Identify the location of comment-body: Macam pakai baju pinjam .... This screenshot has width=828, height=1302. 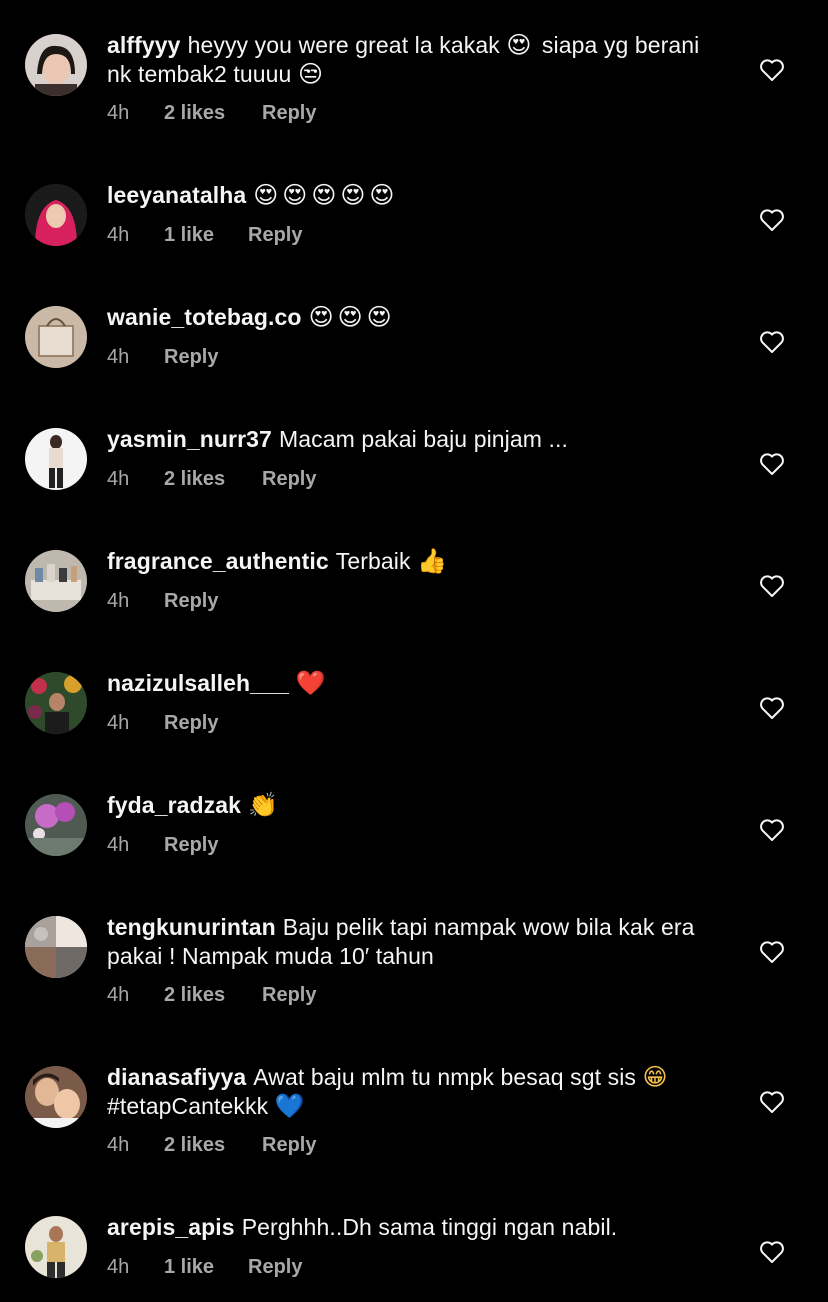
(423, 439).